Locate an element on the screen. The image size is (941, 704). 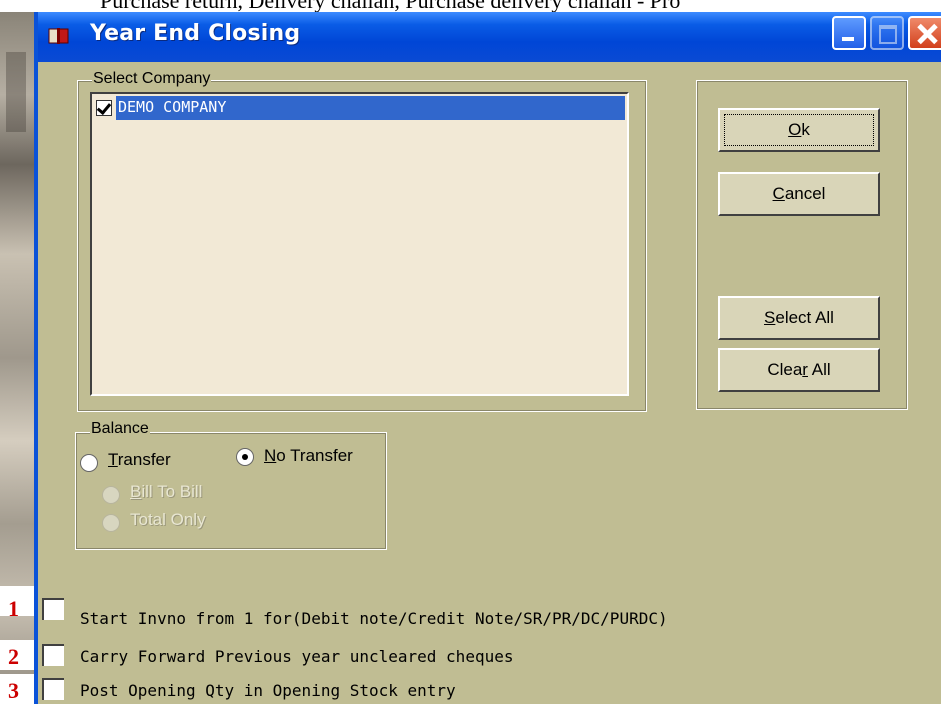
transfer-mnemonic: T is located at coordinates (113, 459).